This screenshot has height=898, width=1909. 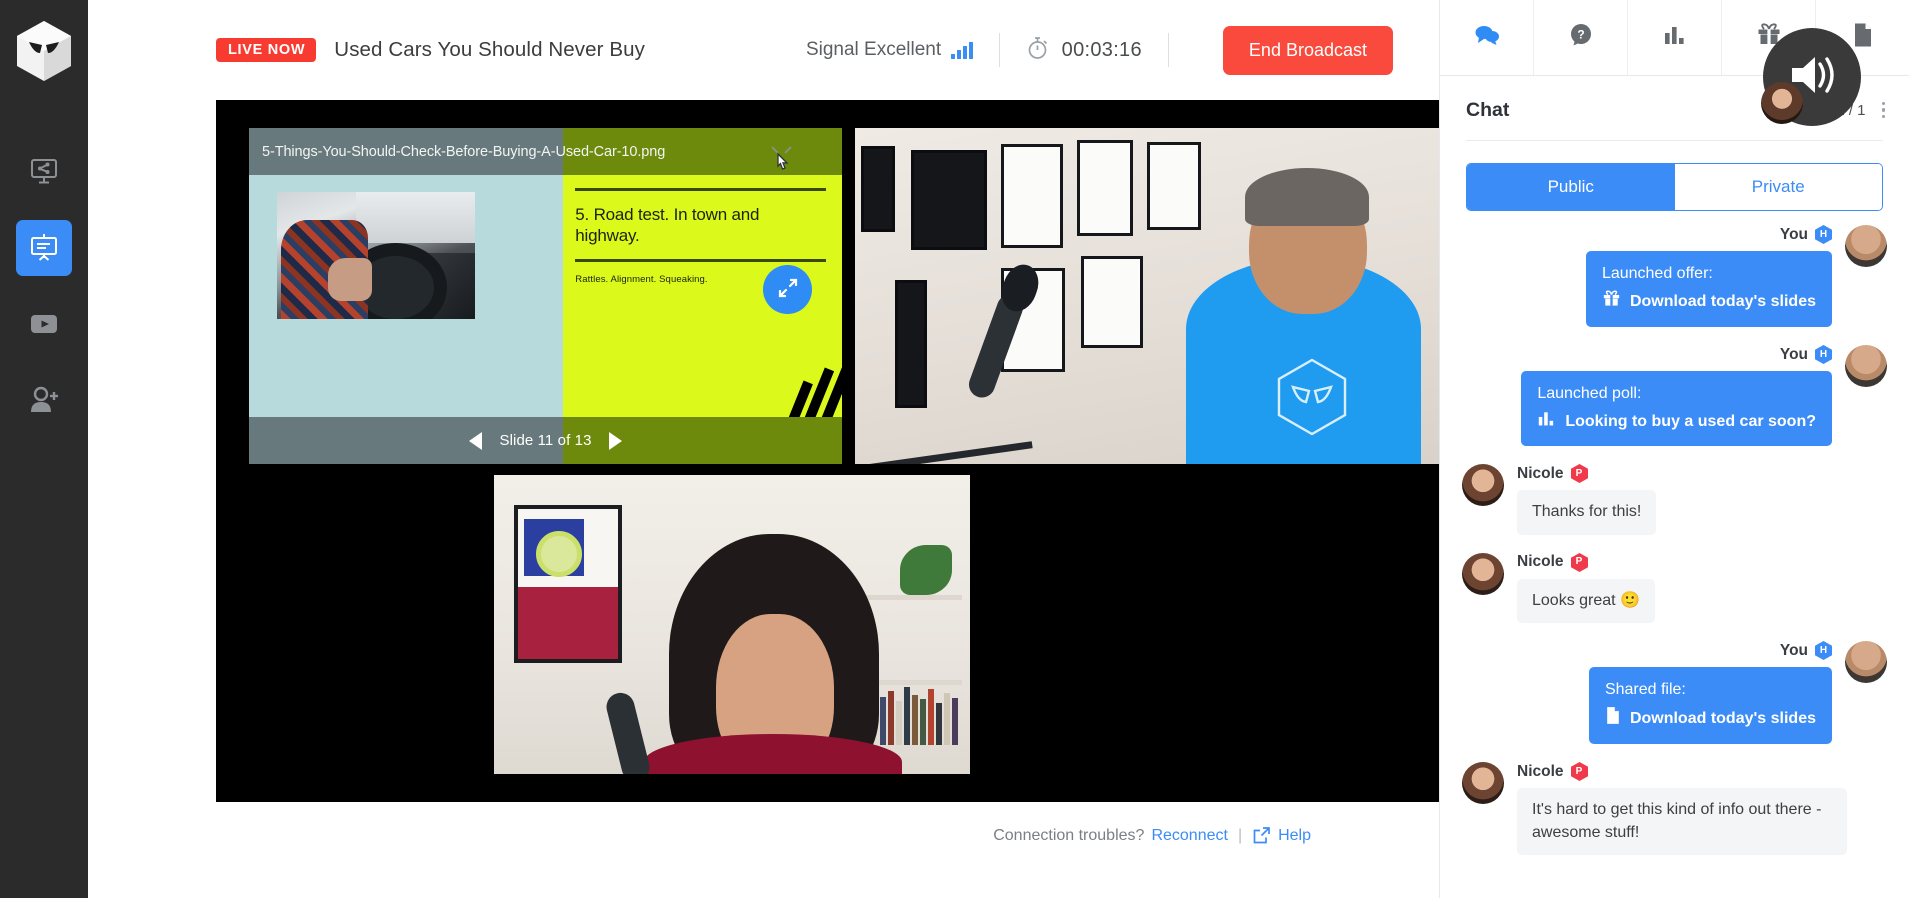 I want to click on message-bubble-incoming: Looks great 🙂, so click(x=1586, y=601).